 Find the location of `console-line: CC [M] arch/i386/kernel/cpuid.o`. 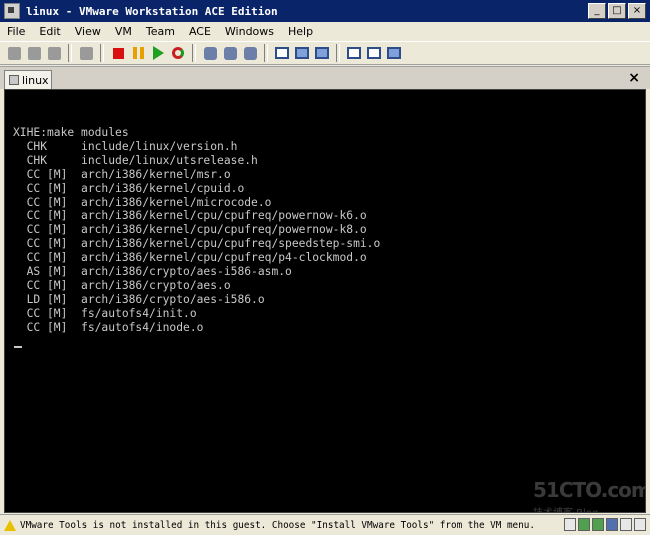

console-line: CC [M] arch/i386/kernel/cpuid.o is located at coordinates (129, 188).